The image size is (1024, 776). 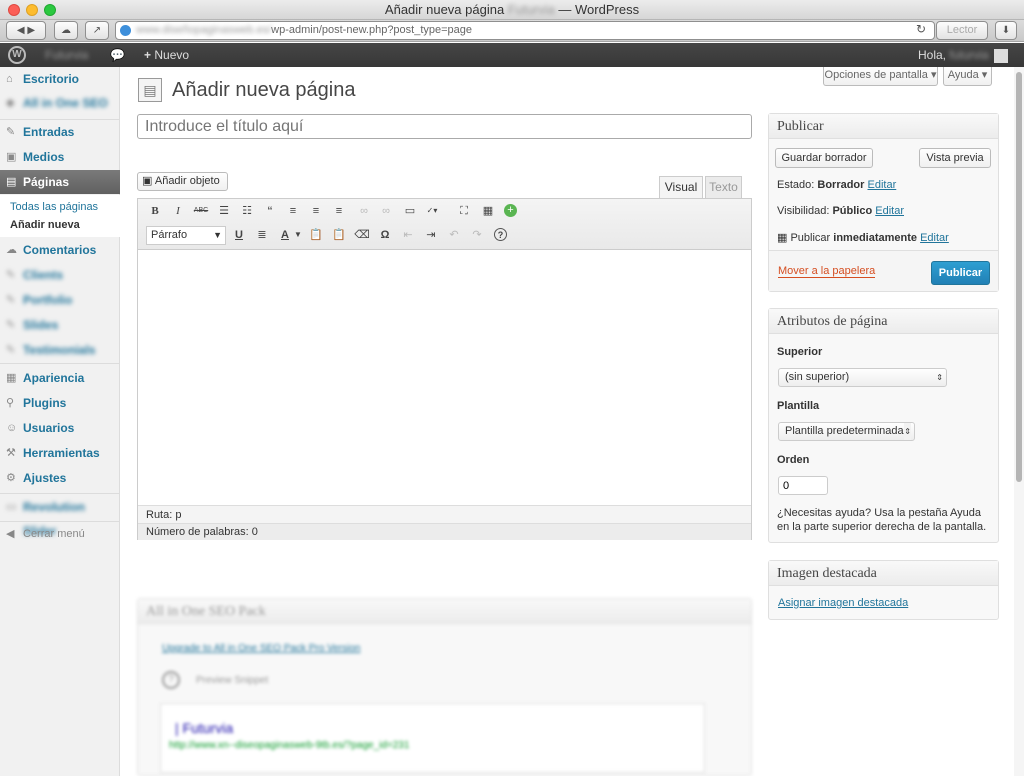 What do you see at coordinates (201, 211) in the screenshot?
I see `strikethrough-icon: ABC` at bounding box center [201, 211].